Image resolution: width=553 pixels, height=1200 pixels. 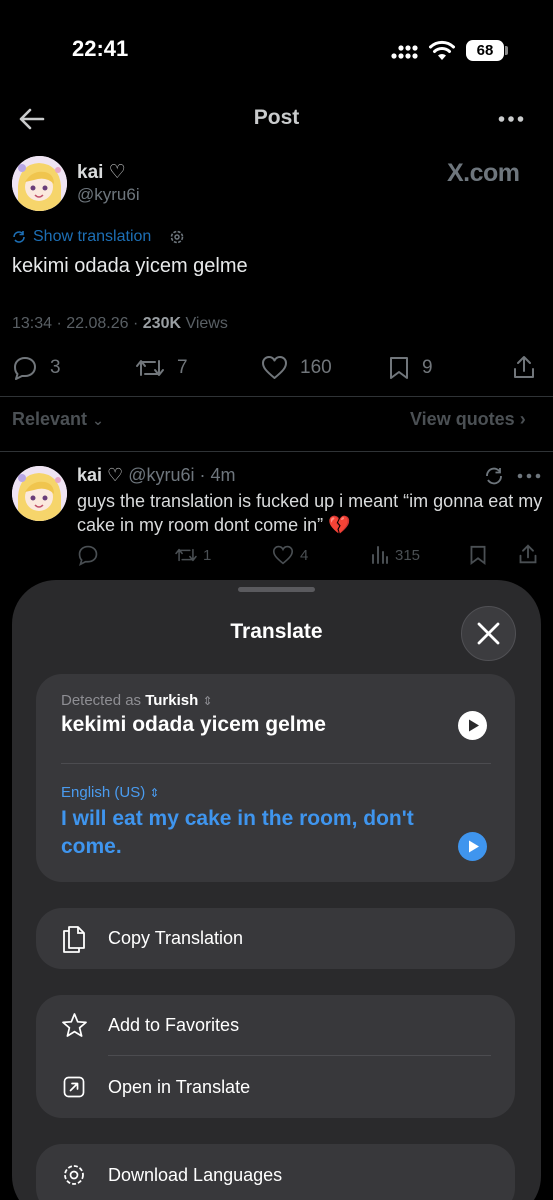 I want to click on play-translation-button, so click(x=472, y=846).